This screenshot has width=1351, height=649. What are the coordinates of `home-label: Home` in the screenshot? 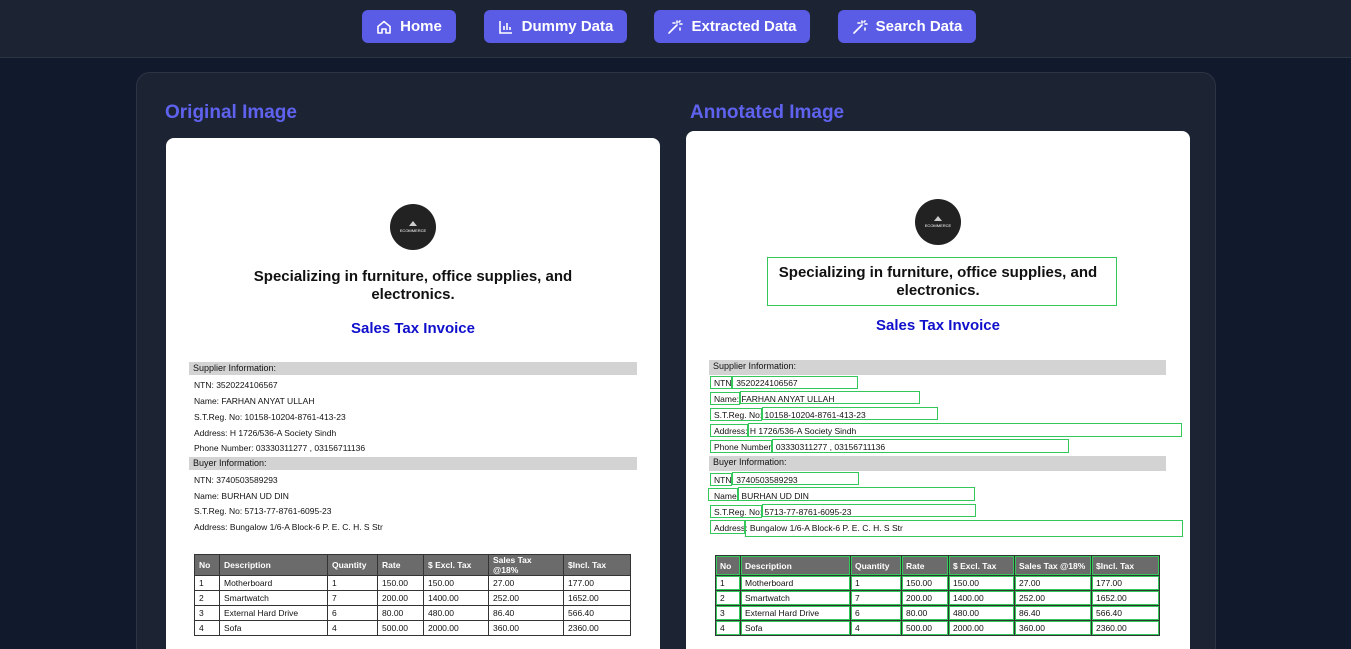 It's located at (421, 26).